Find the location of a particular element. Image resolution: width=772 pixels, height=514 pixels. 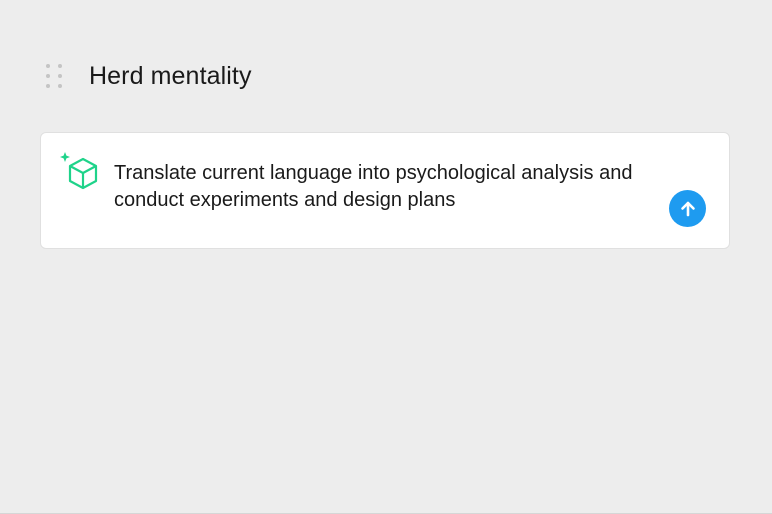

send-button is located at coordinates (687, 208).